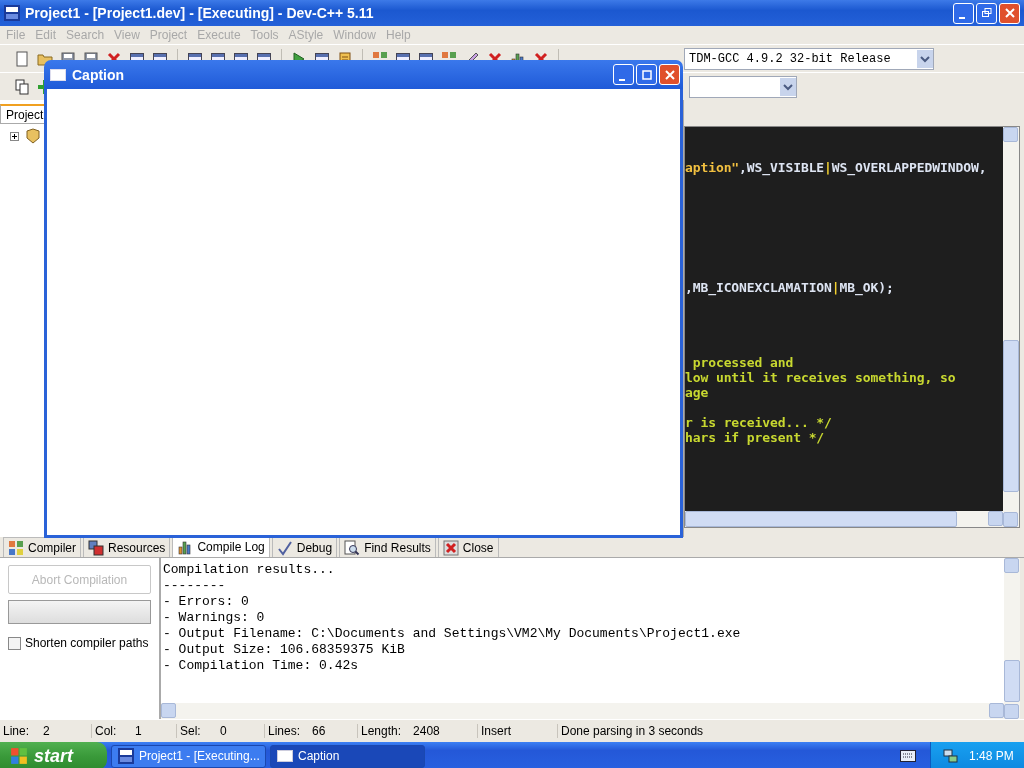 Image resolution: width=1024 pixels, height=768 pixels. I want to click on keyboard-icon, so click(908, 756).